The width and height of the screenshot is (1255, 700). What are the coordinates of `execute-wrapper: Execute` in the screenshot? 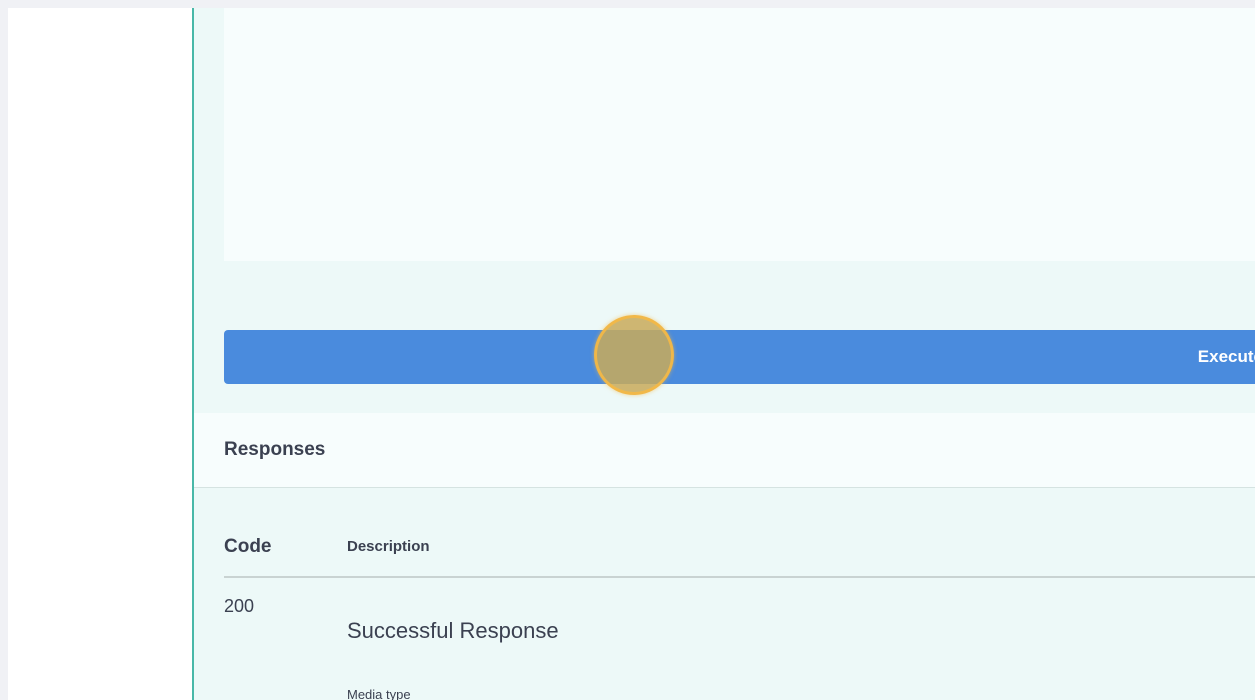 It's located at (739, 357).